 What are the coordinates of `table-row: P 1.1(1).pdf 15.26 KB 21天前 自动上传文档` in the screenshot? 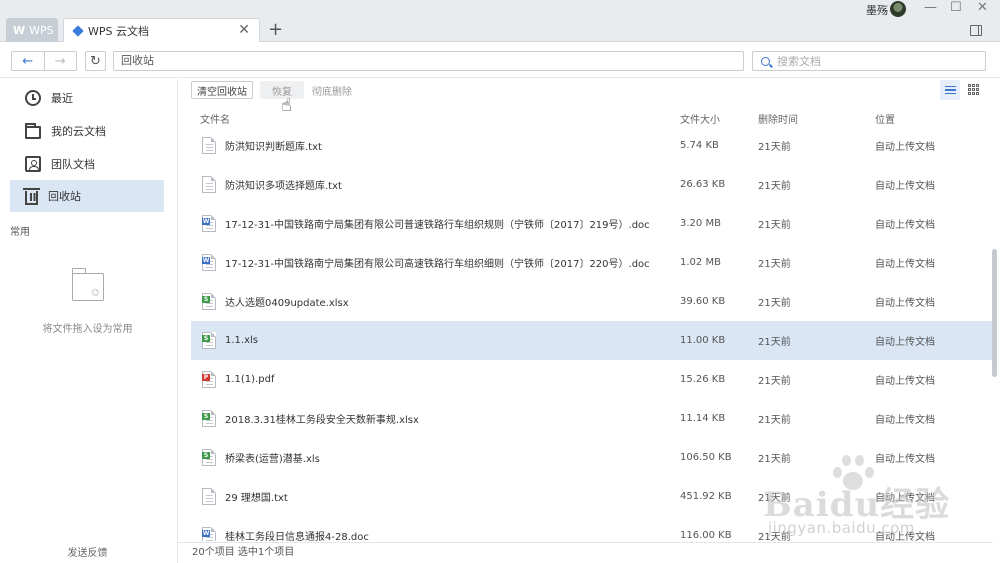 It's located at (592, 379).